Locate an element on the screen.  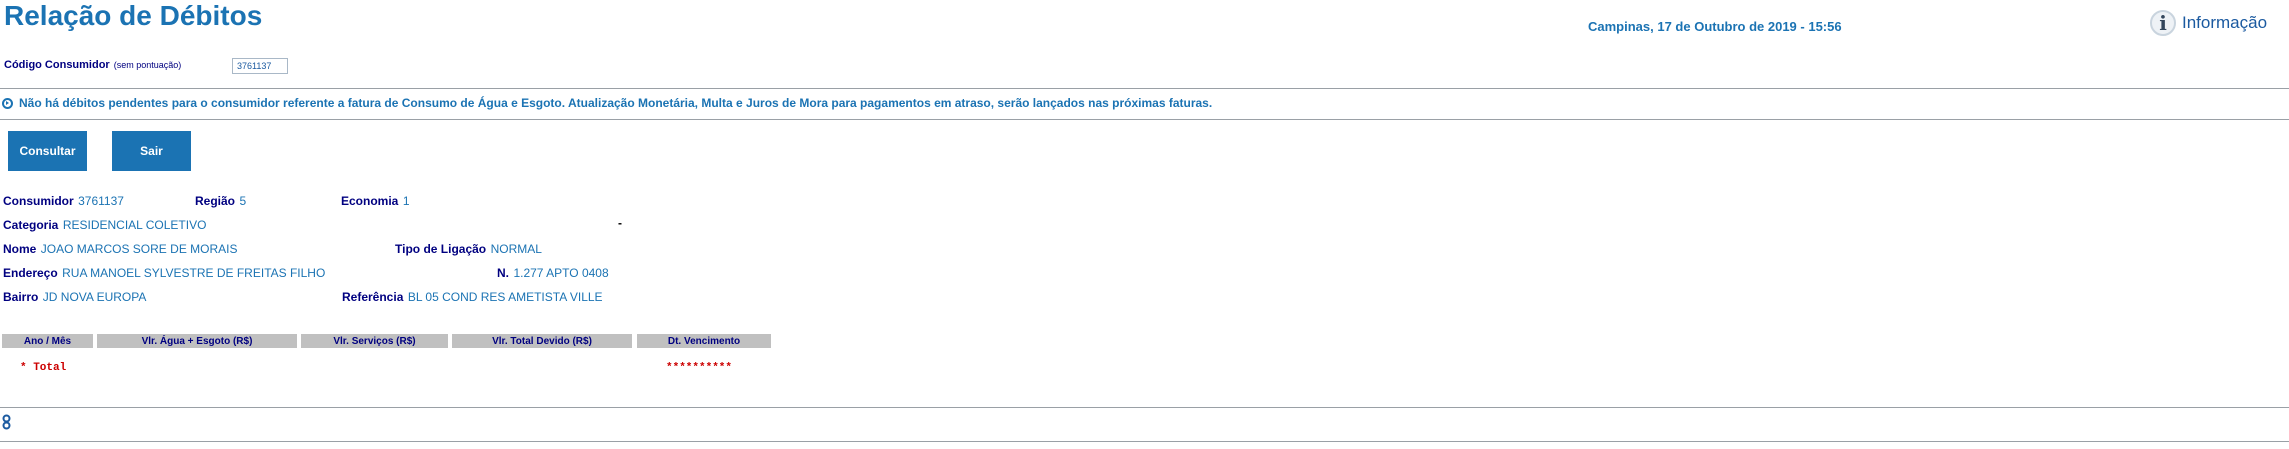
consumidor-value: 3761137 is located at coordinates (101, 201).